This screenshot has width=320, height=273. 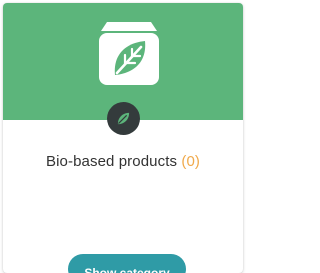 What do you see at coordinates (190, 161) in the screenshot?
I see `category-count: (0)` at bounding box center [190, 161].